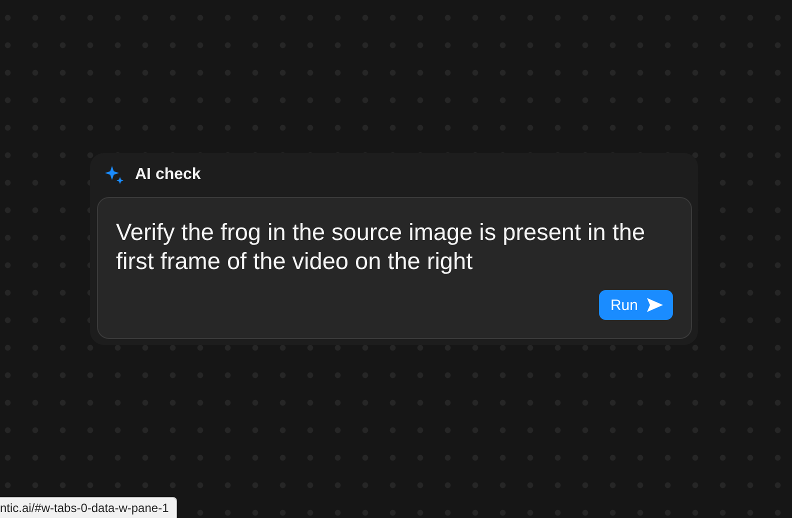 Image resolution: width=792 pixels, height=518 pixels. Describe the element at coordinates (168, 175) in the screenshot. I see `panel-title: AI check` at that location.